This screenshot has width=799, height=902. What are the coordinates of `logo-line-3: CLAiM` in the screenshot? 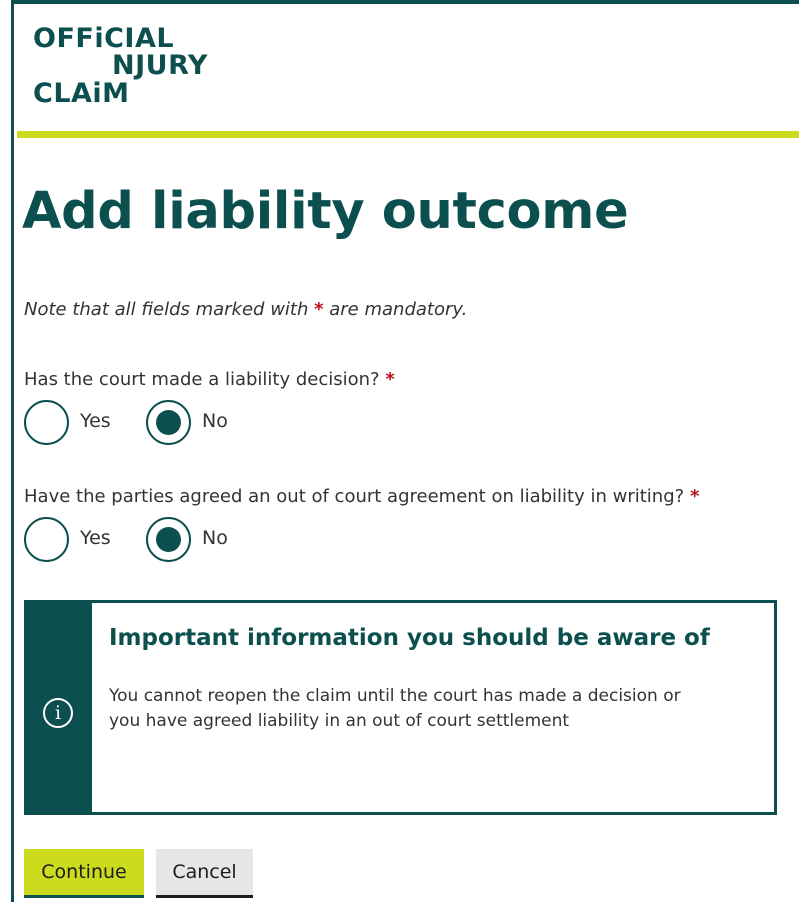 It's located at (81, 93).